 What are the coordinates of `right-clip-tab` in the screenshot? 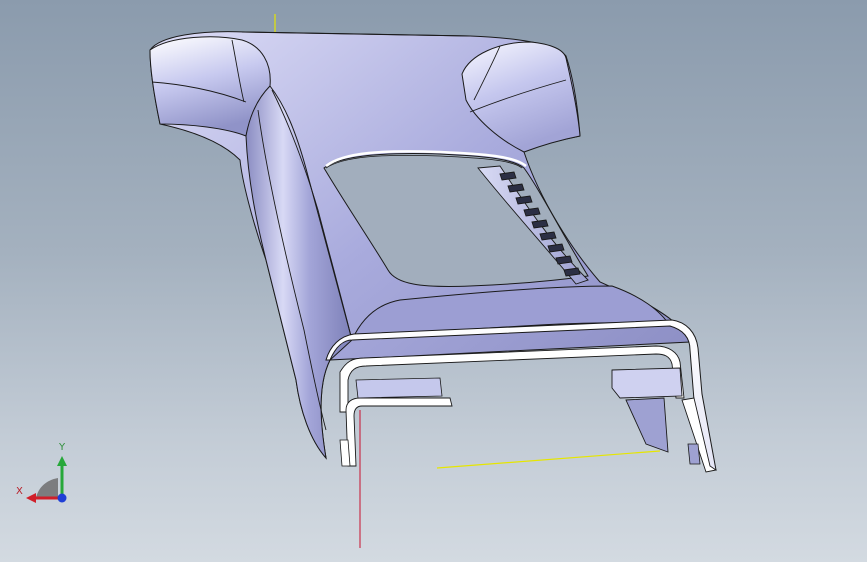 It's located at (647, 383).